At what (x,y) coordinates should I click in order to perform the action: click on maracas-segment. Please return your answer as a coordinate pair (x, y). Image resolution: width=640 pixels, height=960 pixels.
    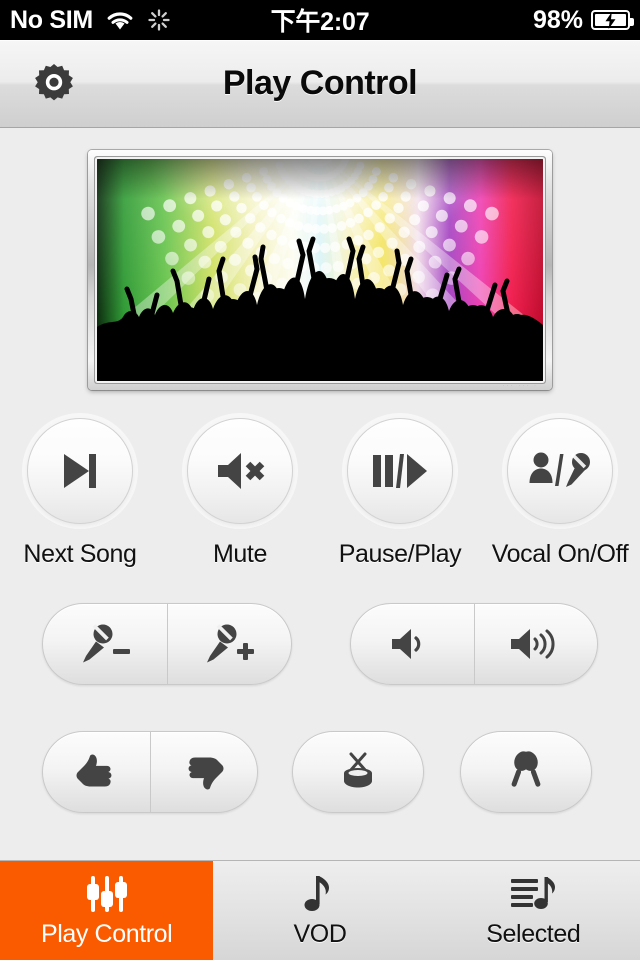
    Looking at the image, I should click on (526, 772).